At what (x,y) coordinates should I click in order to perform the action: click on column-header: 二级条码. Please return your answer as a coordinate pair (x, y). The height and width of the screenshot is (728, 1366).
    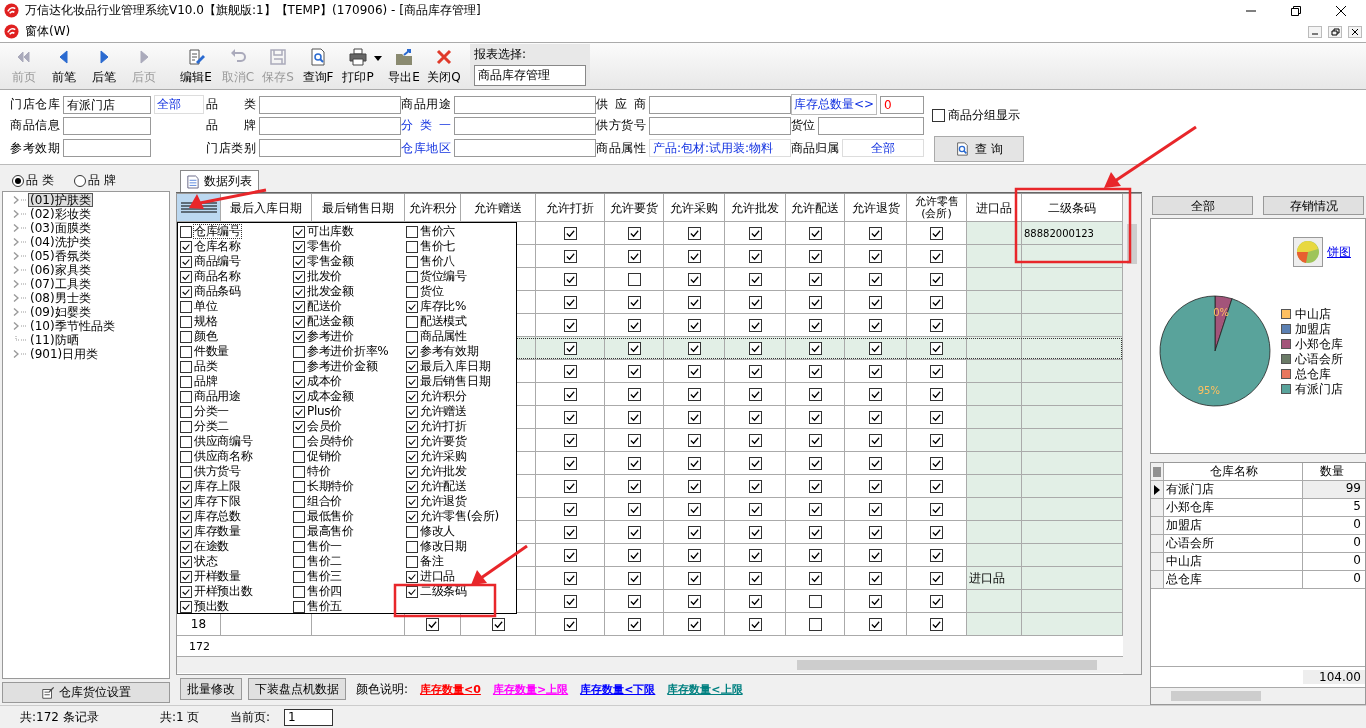
    Looking at the image, I should click on (1072, 207).